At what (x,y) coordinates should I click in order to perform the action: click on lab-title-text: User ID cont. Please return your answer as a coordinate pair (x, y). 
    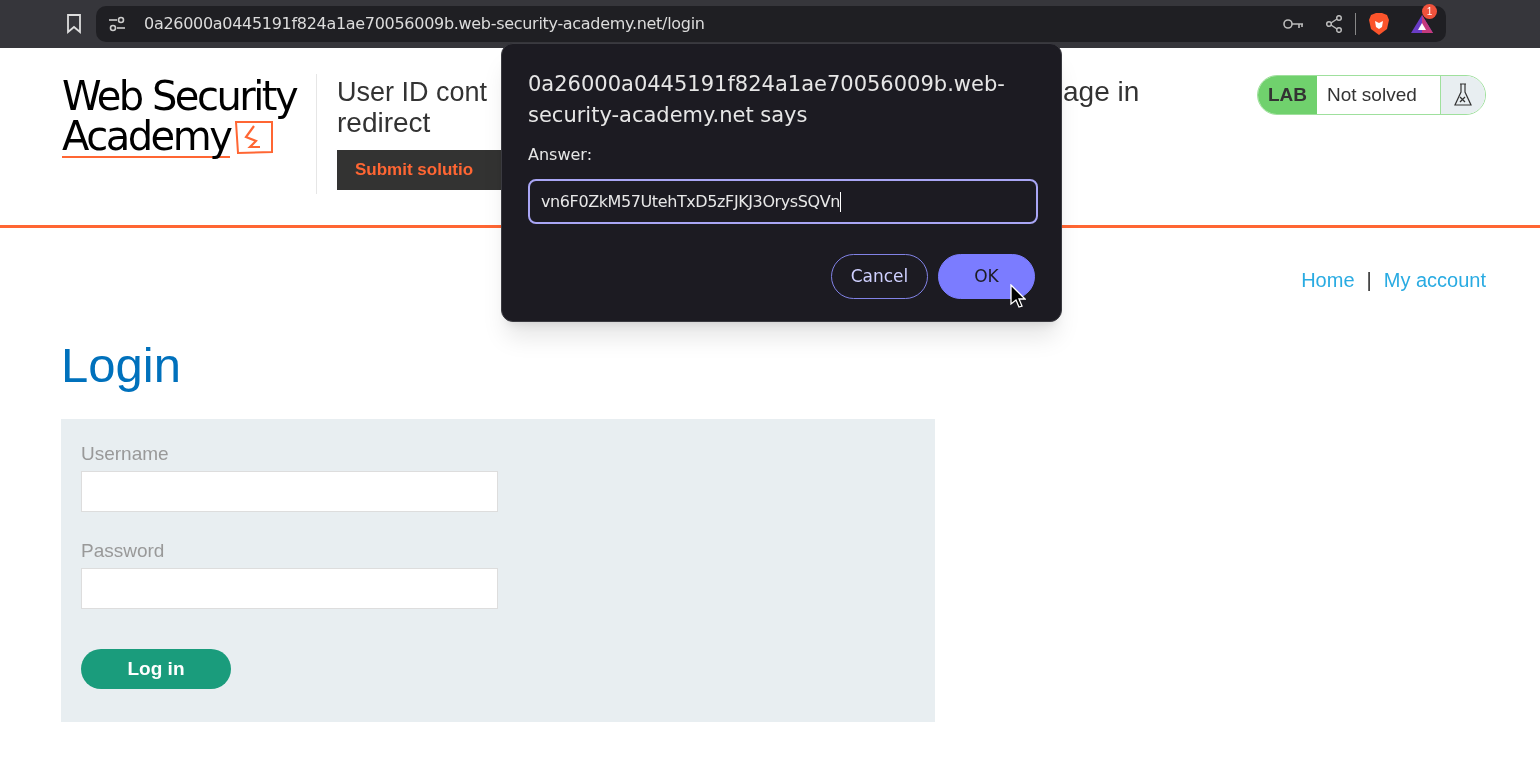
    Looking at the image, I should click on (413, 92).